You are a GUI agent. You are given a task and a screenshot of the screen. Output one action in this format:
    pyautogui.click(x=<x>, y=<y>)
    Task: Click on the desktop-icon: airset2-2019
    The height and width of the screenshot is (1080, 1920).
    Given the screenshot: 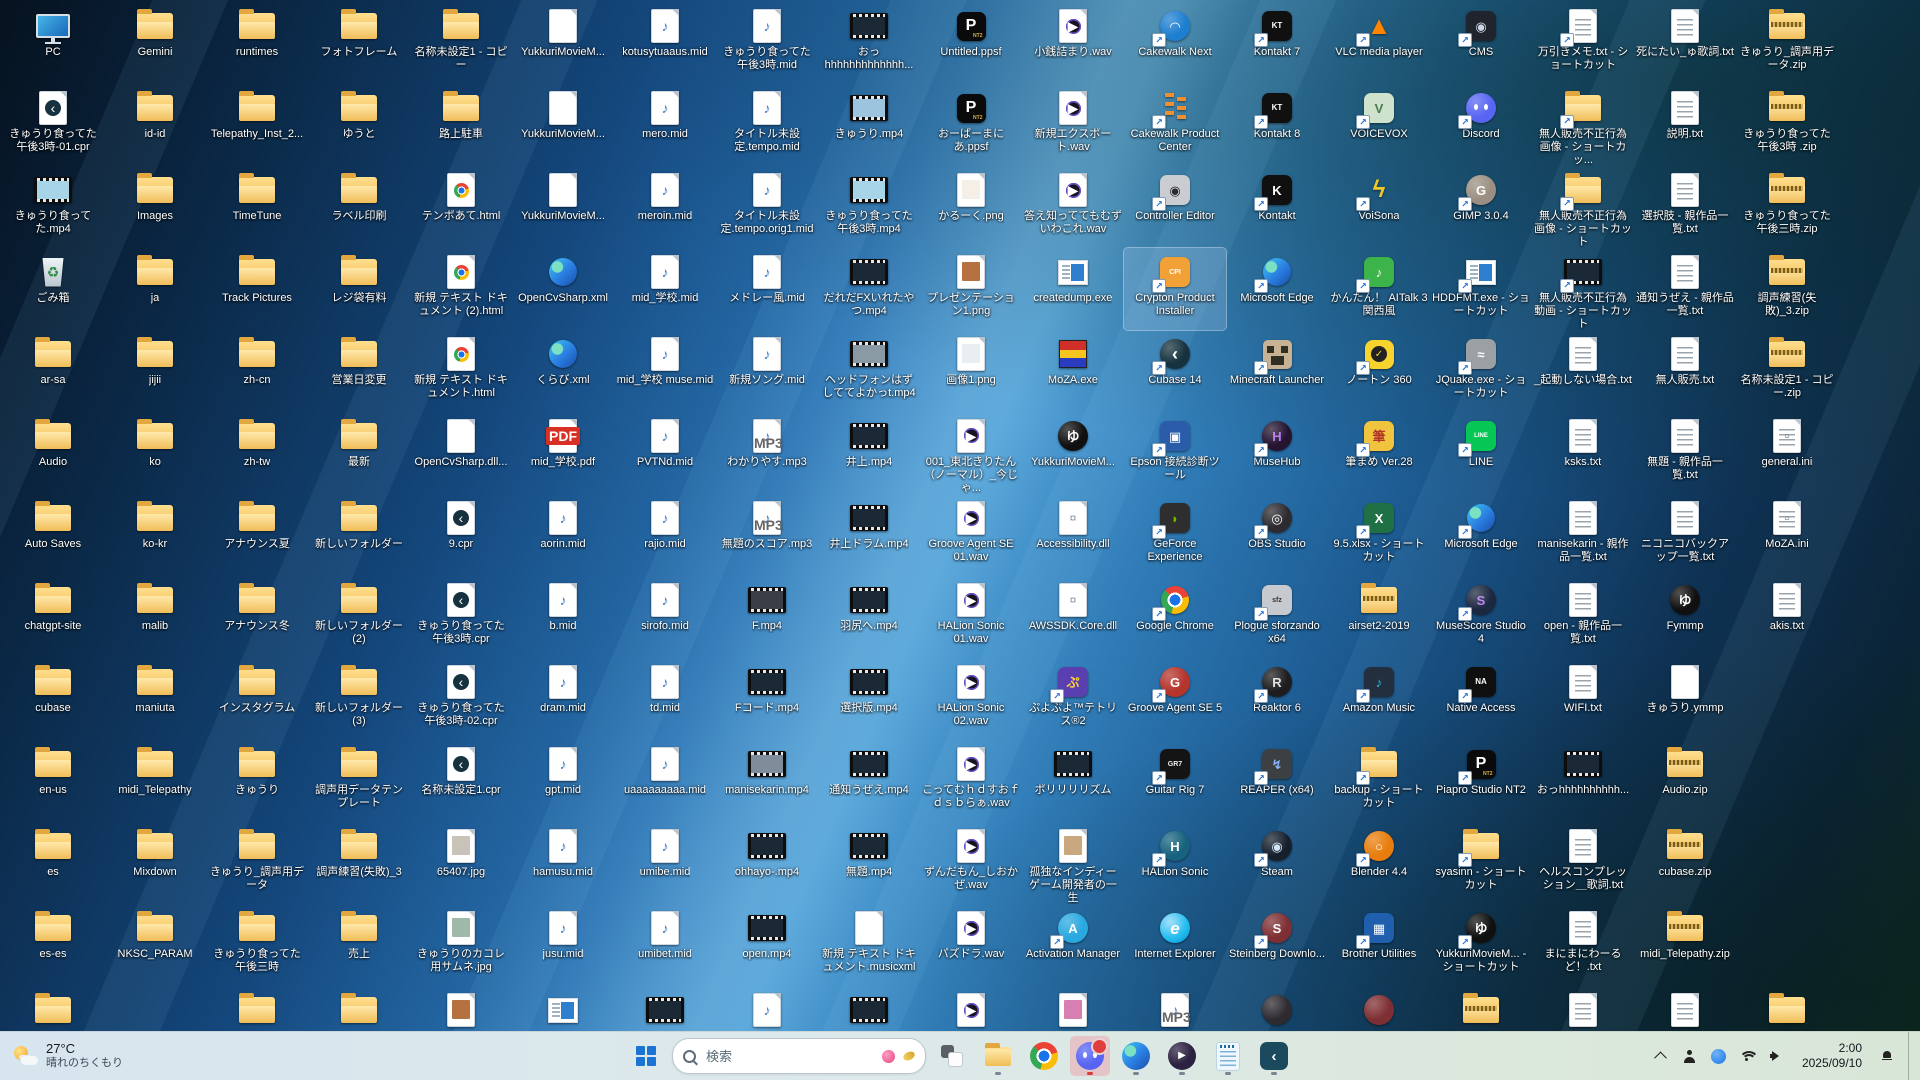 What is the action you would take?
    pyautogui.click(x=1379, y=617)
    